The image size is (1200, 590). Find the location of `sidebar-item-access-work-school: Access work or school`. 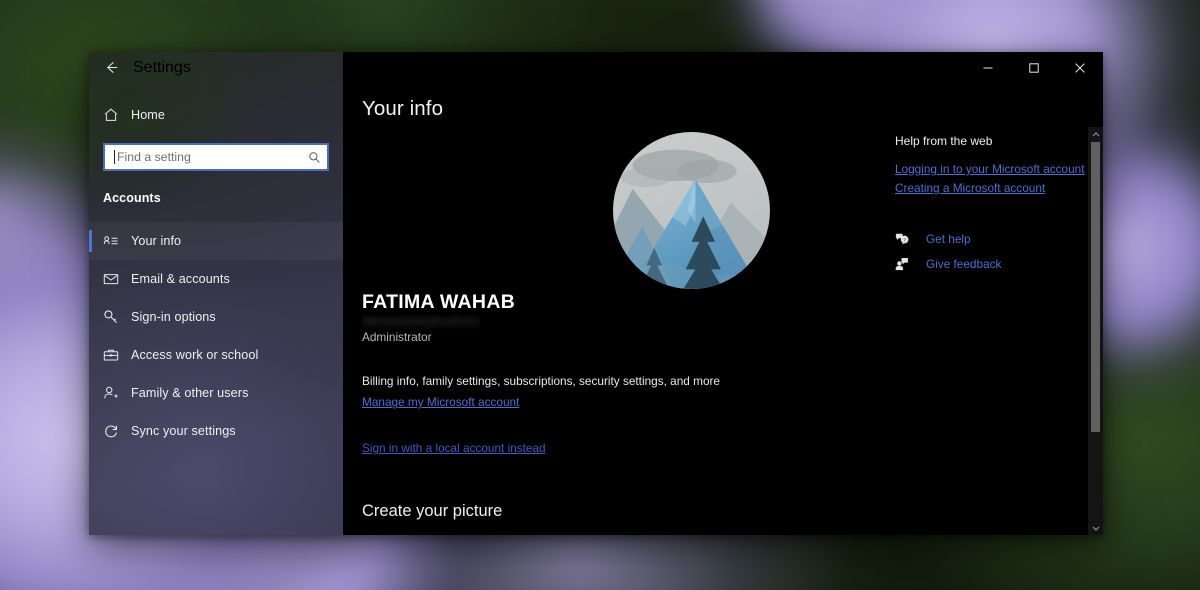

sidebar-item-access-work-school: Access work or school is located at coordinates (216, 355).